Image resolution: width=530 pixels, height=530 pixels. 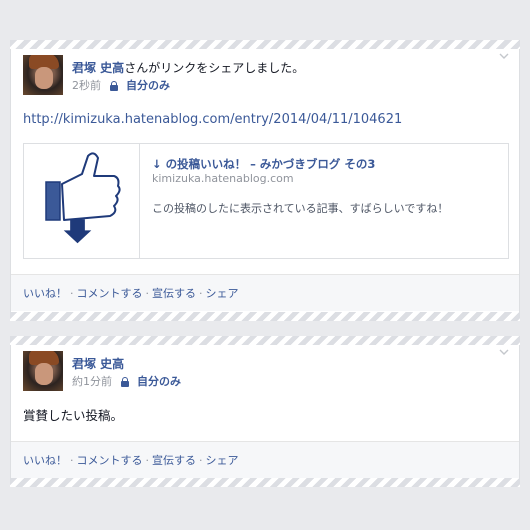 What do you see at coordinates (263, 164) in the screenshot?
I see `attachment-title: ↓ の投稿いいね！ – みかづきブログ その3` at bounding box center [263, 164].